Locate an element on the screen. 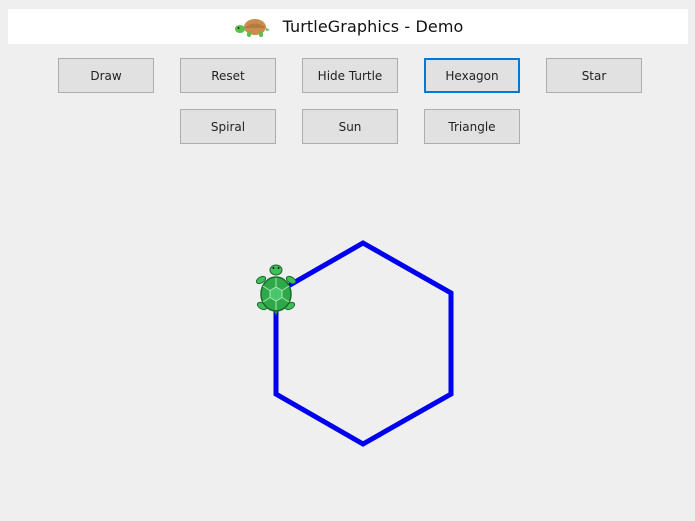  hexagon-shape is located at coordinates (363, 343).